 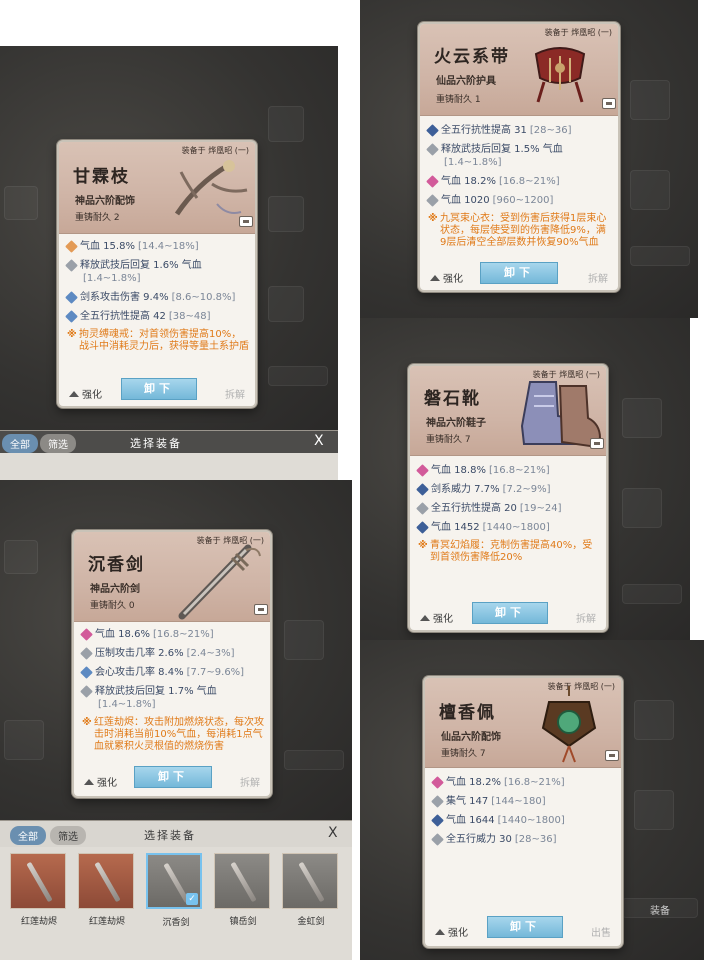 I want to click on item-name: 甘霖枝, so click(x=101, y=177).